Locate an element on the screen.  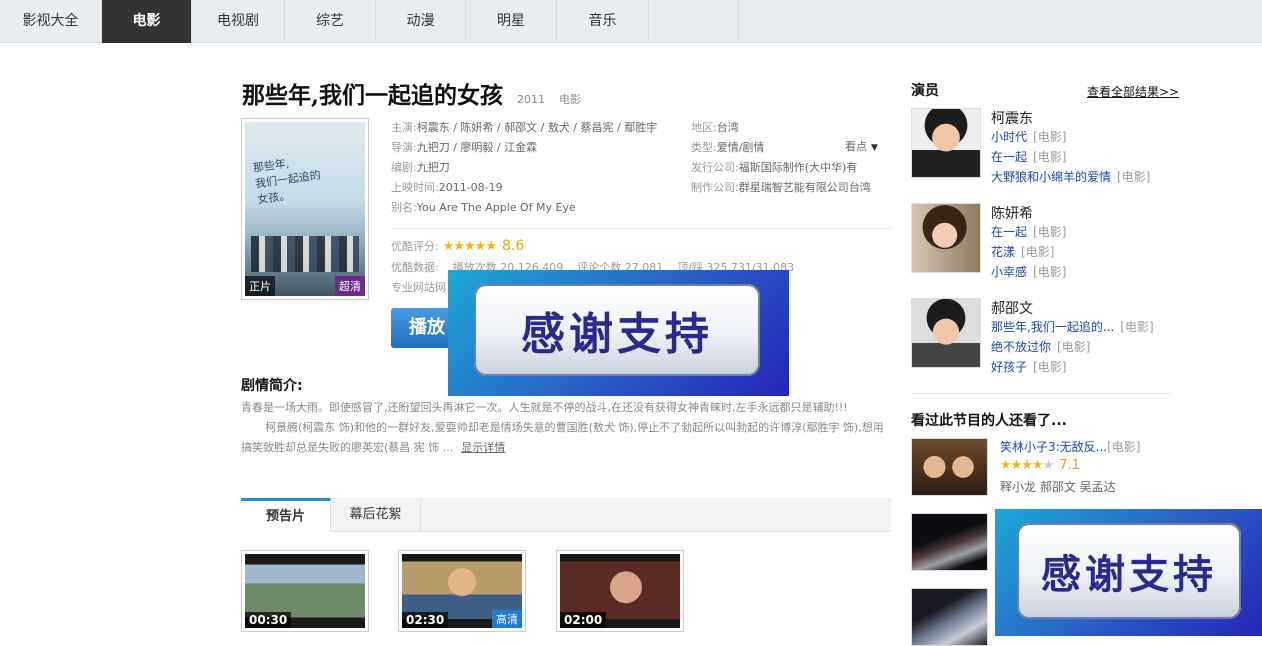
recommend-title: 笑林小子3:无敌反...[电影] is located at coordinates (1070, 446).